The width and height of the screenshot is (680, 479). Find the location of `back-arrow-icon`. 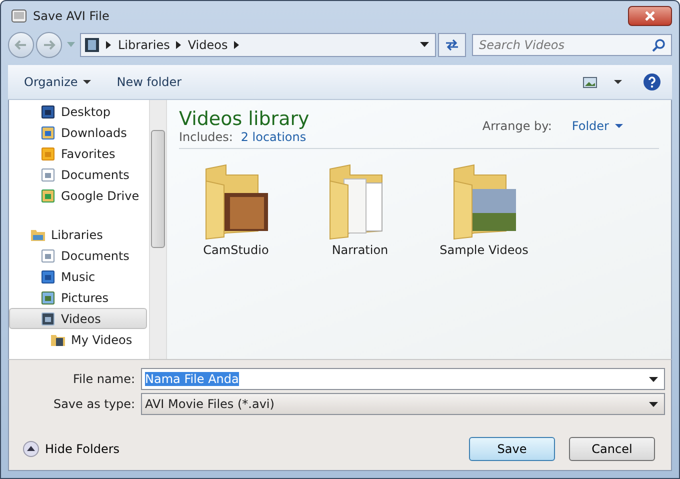

back-arrow-icon is located at coordinates (21, 45).